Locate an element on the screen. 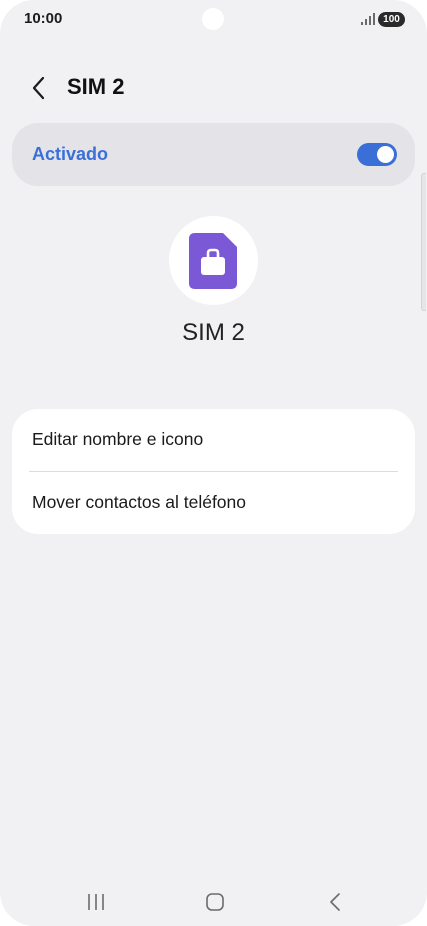 This screenshot has height=926, width=427. sim-icon-container is located at coordinates (213, 260).